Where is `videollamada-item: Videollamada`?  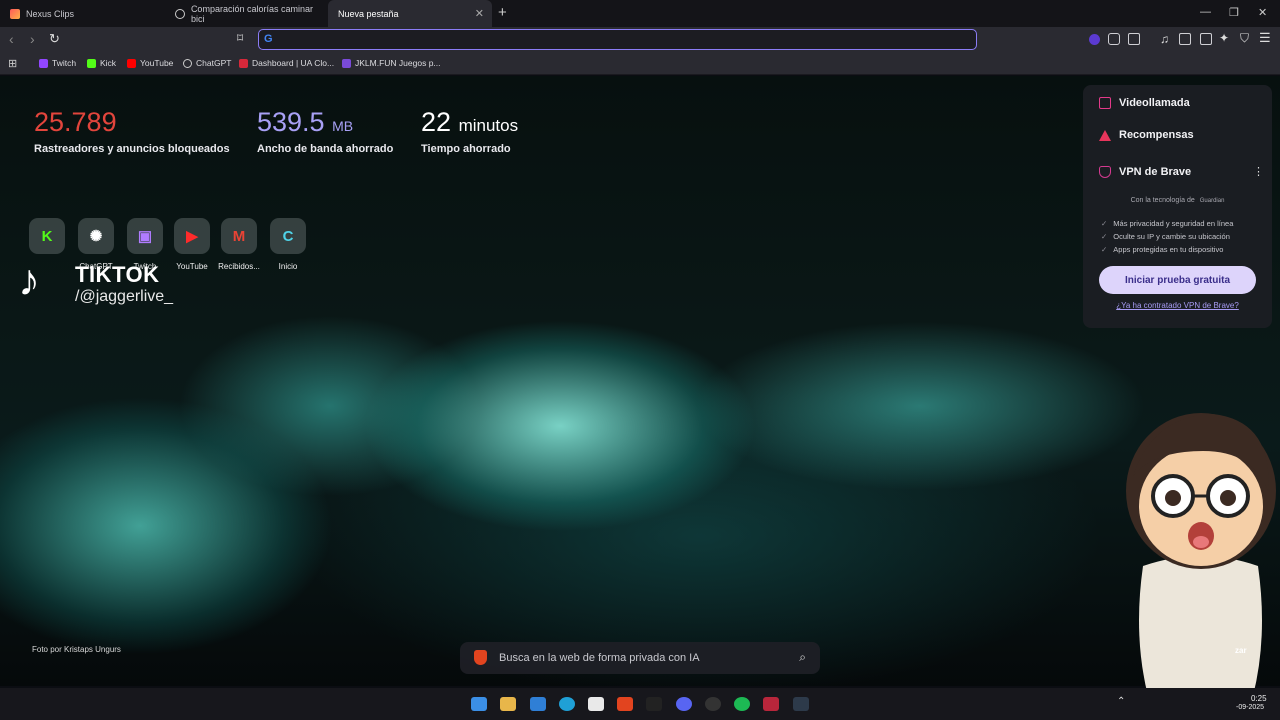 videollamada-item: Videollamada is located at coordinates (1144, 103).